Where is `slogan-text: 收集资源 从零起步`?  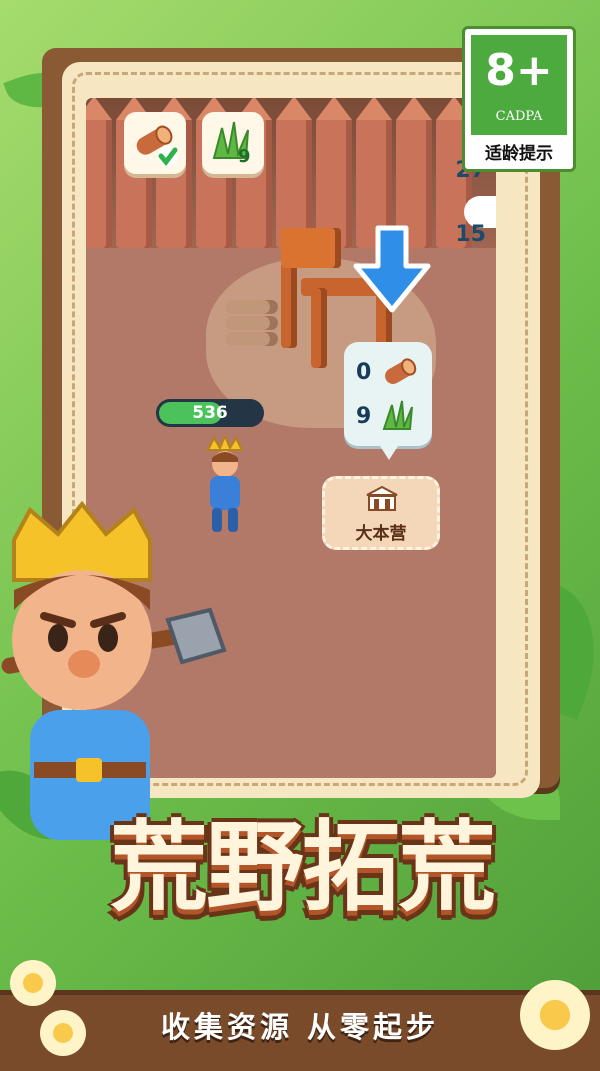 slogan-text: 收集资源 从零起步 is located at coordinates (300, 1027).